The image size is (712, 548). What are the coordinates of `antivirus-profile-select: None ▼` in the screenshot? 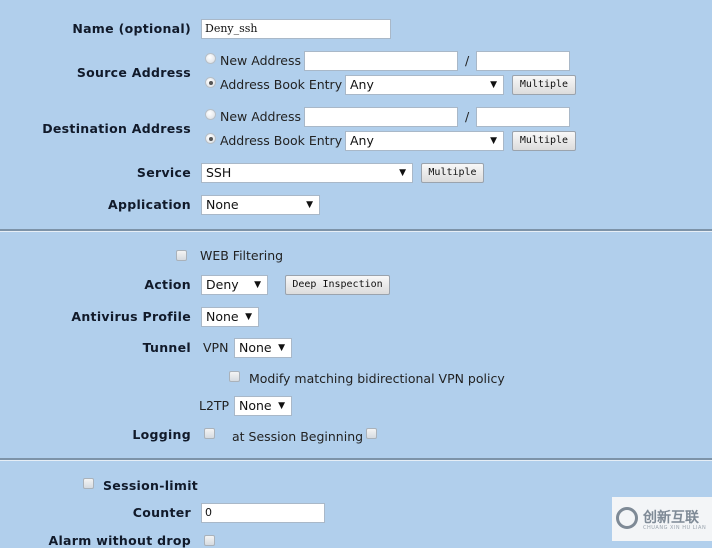 It's located at (230, 317).